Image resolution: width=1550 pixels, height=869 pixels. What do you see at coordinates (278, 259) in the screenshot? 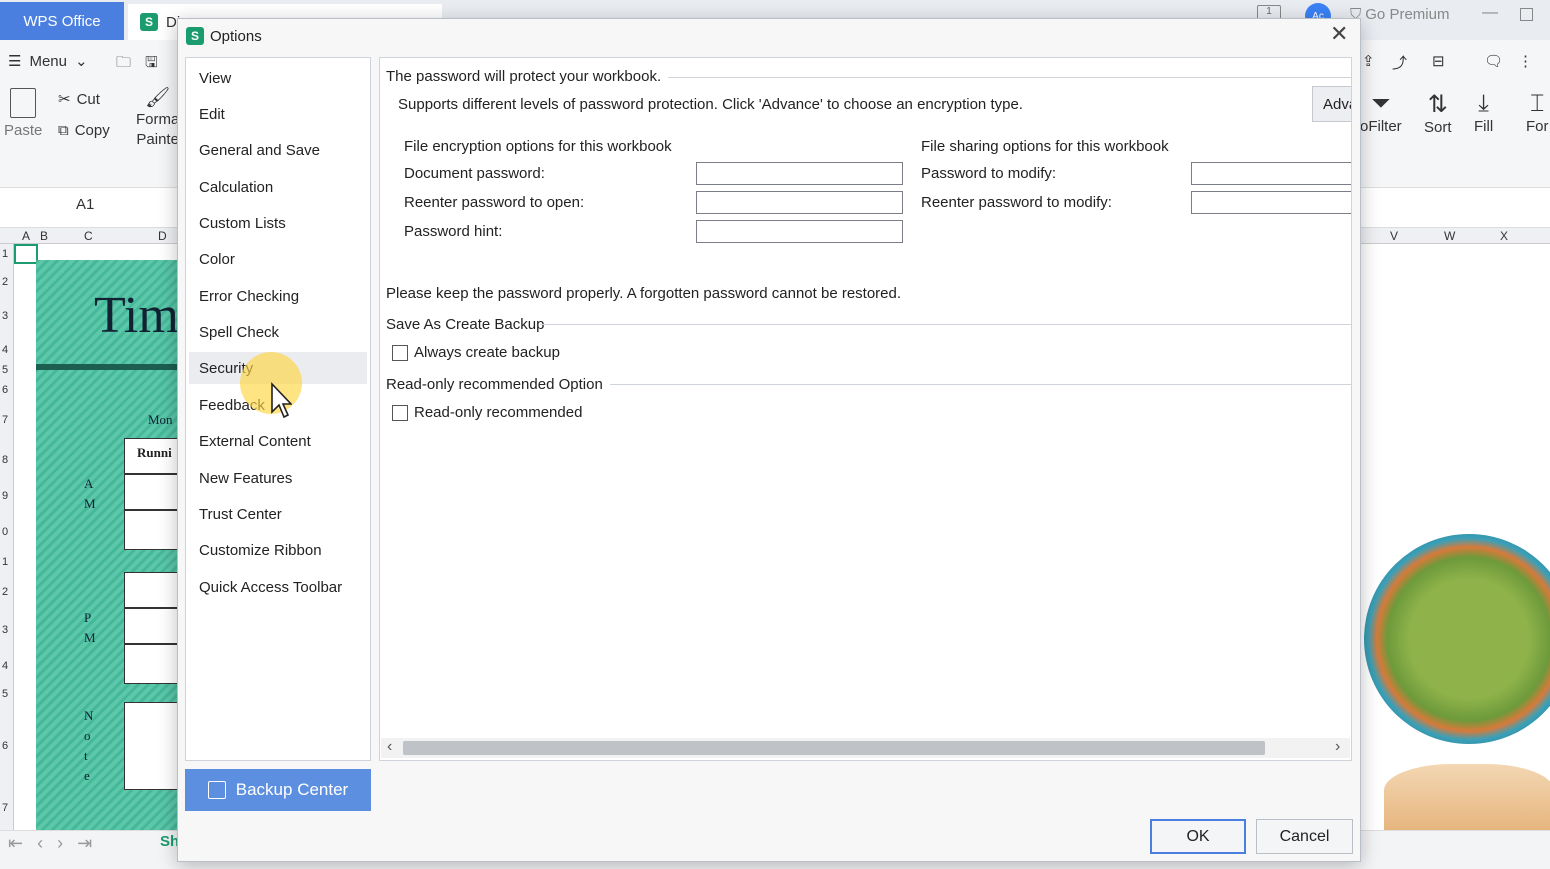
I see `nav-item-color: Color` at bounding box center [278, 259].